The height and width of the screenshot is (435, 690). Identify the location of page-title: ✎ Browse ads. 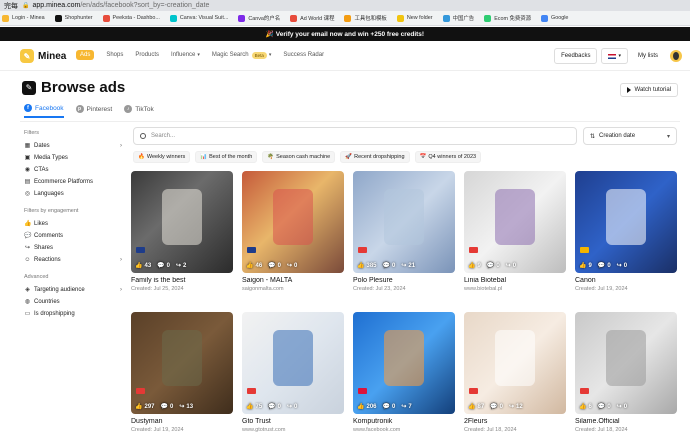
(73, 87).